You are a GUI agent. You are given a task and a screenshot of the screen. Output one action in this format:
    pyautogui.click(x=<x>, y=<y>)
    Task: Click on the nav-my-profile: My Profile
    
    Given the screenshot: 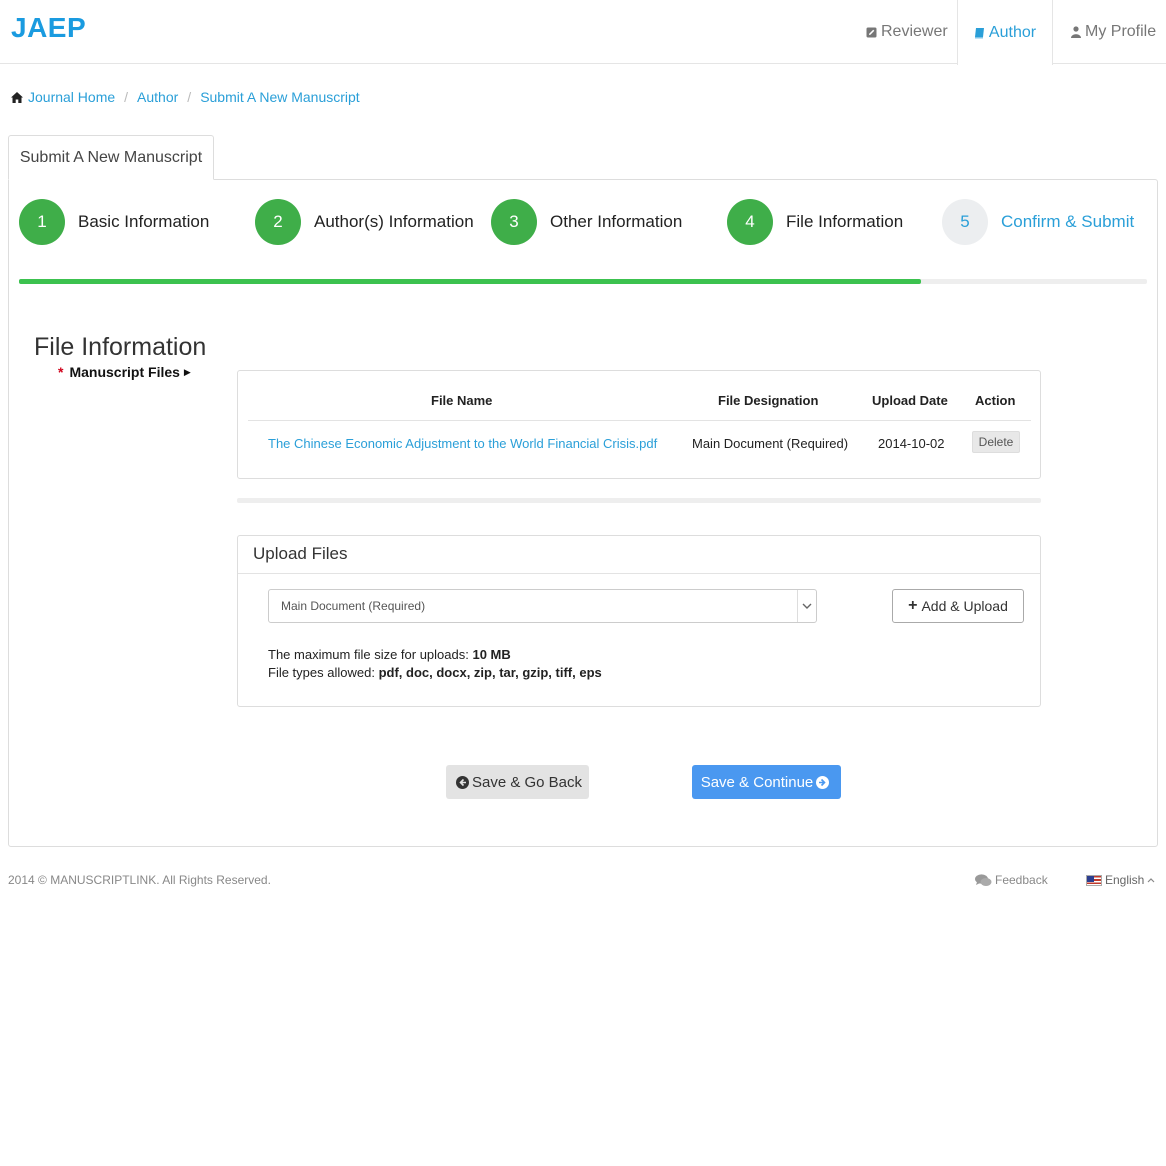 What is the action you would take?
    pyautogui.click(x=1113, y=32)
    